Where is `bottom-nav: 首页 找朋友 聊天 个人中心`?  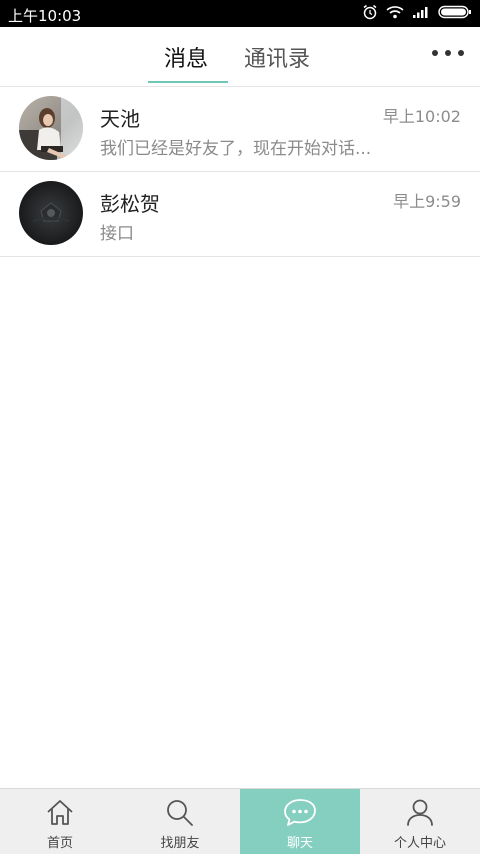 bottom-nav: 首页 找朋友 聊天 个人中心 is located at coordinates (240, 821).